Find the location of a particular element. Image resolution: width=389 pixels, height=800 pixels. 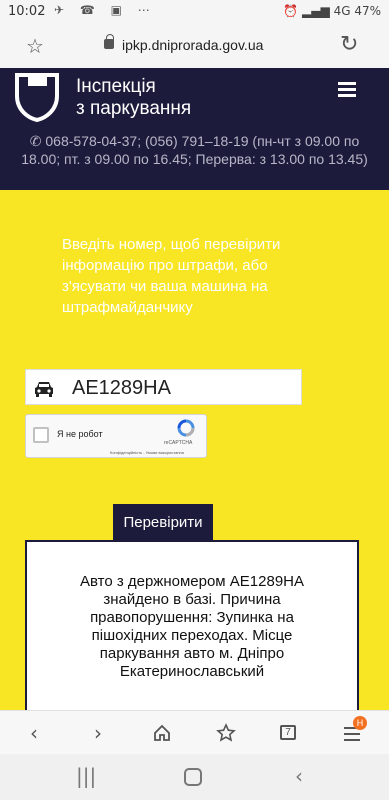

site-title-line2: з паркування is located at coordinates (134, 108).